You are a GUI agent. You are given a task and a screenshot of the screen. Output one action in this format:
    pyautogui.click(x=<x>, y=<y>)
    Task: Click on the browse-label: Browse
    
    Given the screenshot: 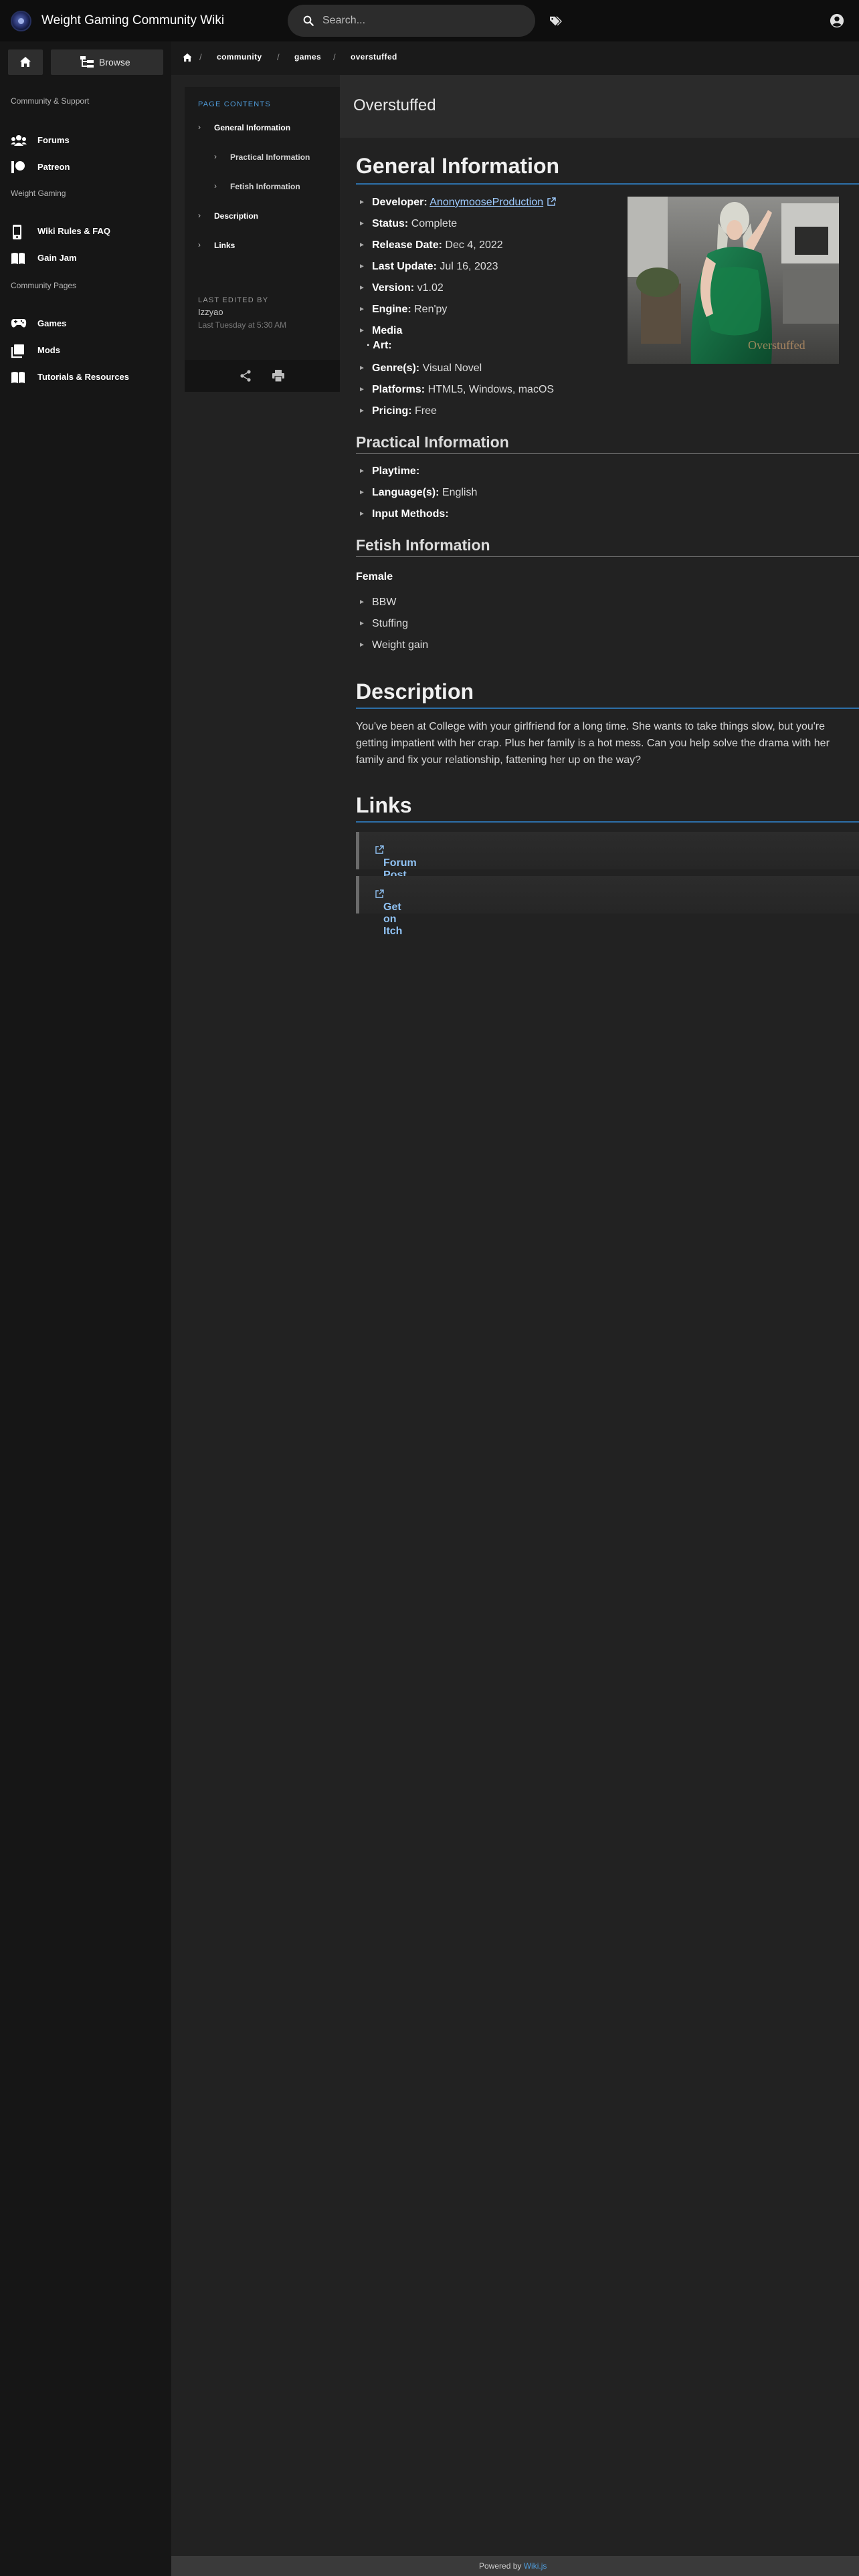 What is the action you would take?
    pyautogui.click(x=114, y=62)
    